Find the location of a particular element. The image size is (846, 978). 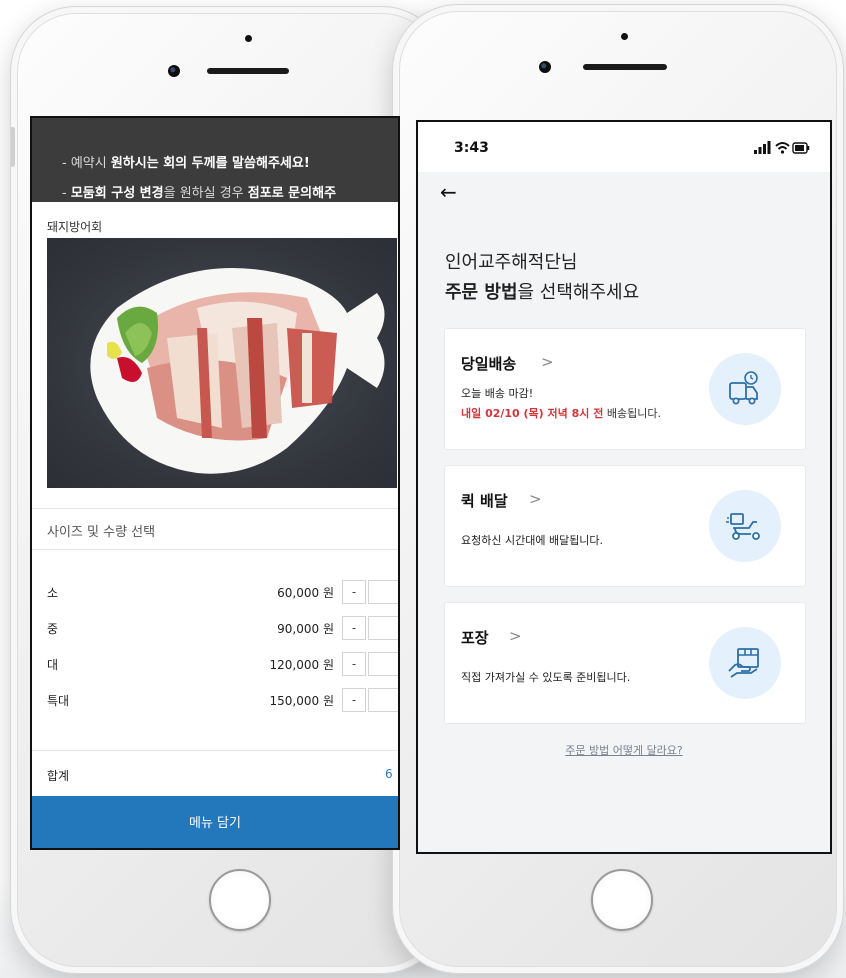

total-value: 6 is located at coordinates (389, 774).